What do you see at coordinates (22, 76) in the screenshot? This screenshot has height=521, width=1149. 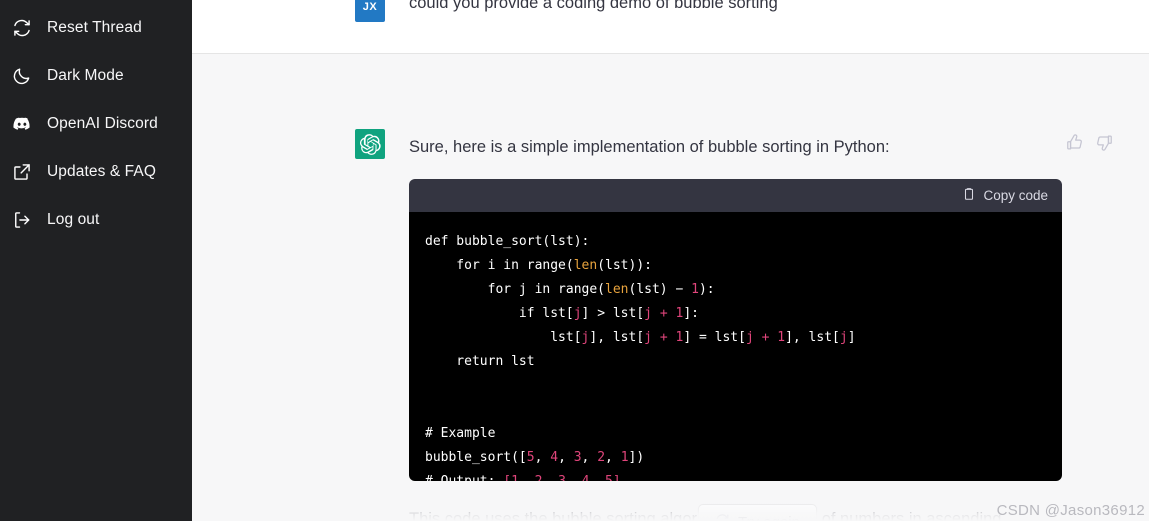 I see `moon-icon` at bounding box center [22, 76].